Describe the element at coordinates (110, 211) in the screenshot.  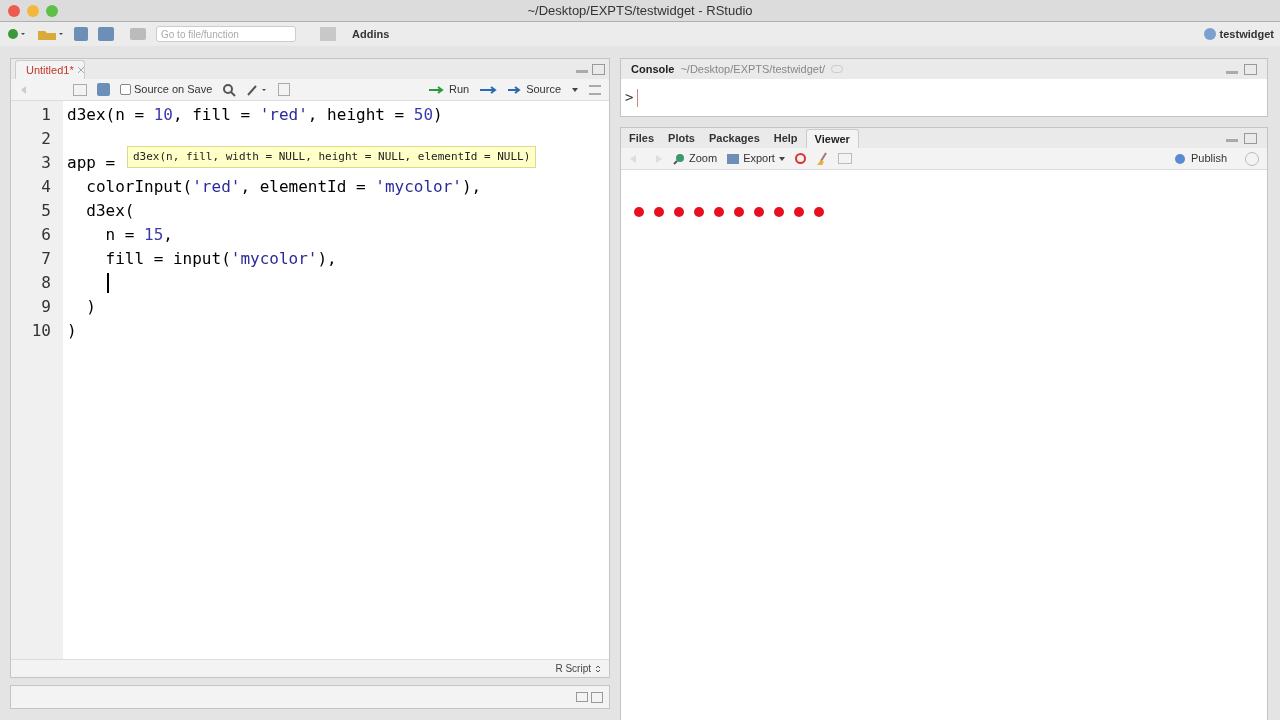
I see `code-line: d3ex(` at that location.